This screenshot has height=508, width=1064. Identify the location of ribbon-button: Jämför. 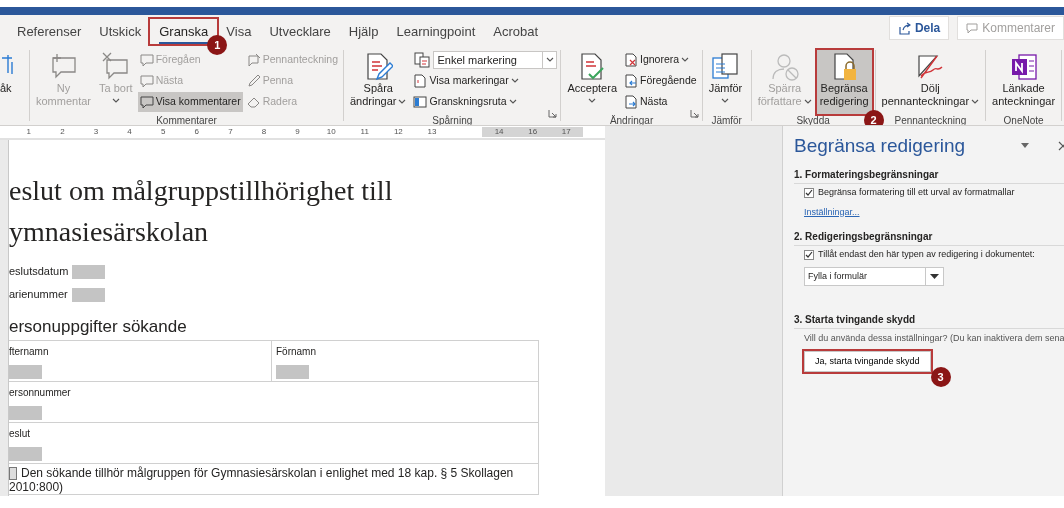
(725, 82).